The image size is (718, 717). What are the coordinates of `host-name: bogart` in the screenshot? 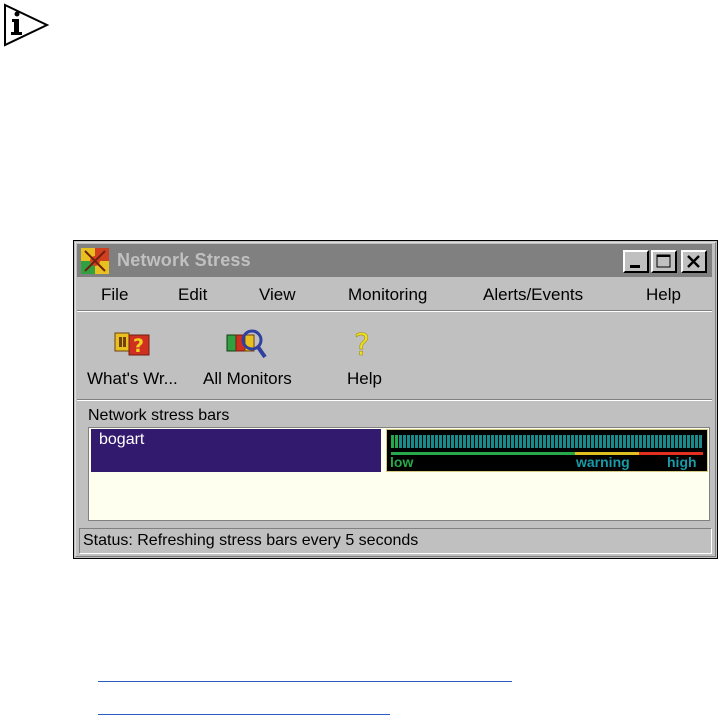 It's located at (122, 439).